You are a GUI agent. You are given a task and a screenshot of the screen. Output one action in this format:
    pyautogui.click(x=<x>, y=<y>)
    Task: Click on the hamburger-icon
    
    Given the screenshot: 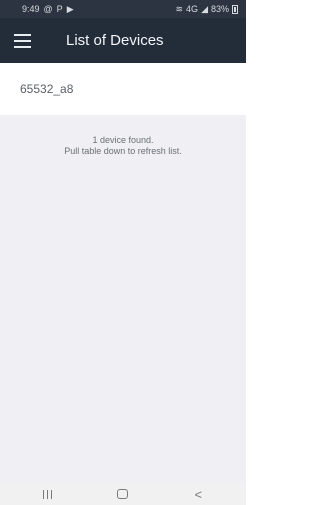 What is the action you would take?
    pyautogui.click(x=22, y=40)
    